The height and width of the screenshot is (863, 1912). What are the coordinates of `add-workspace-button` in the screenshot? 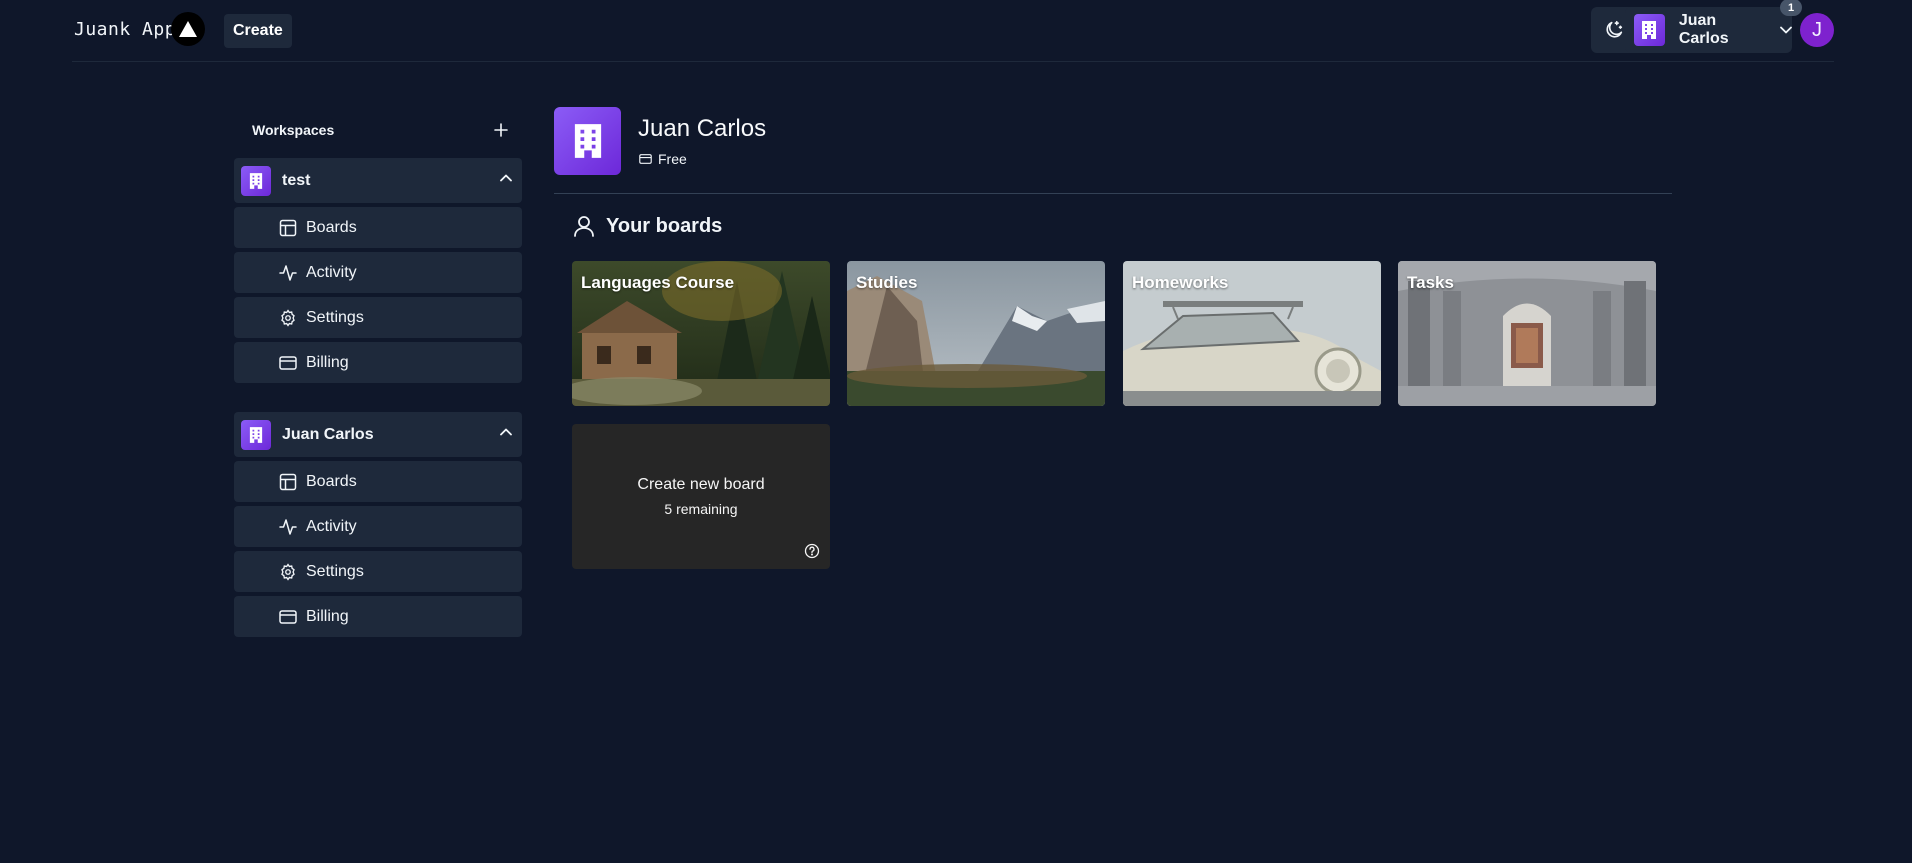 It's located at (501, 130).